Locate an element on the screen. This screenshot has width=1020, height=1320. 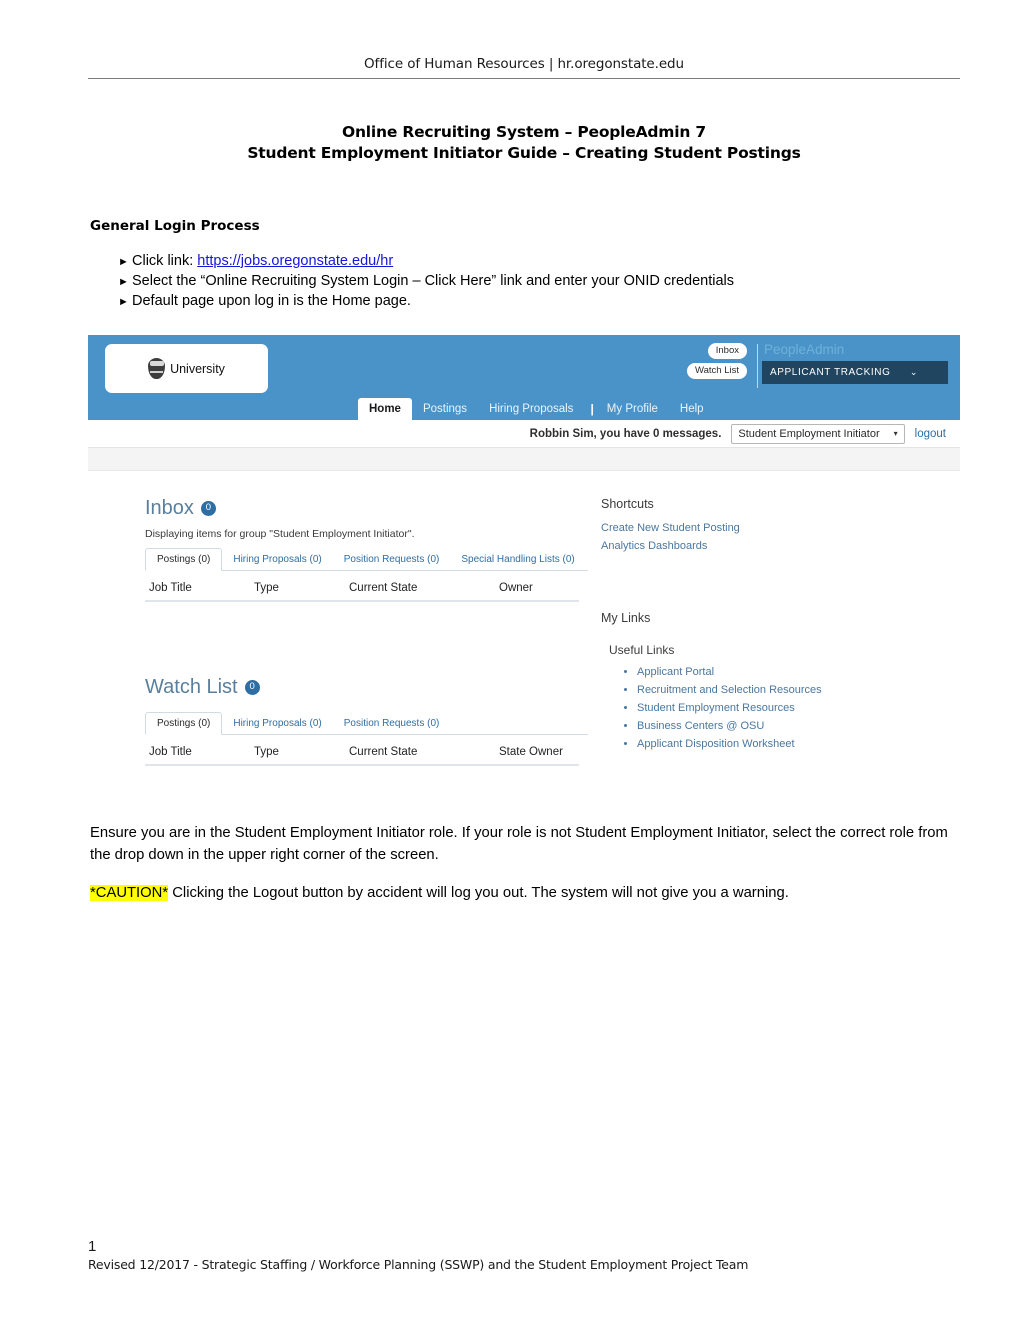
masthead-divider is located at coordinates (757, 366).